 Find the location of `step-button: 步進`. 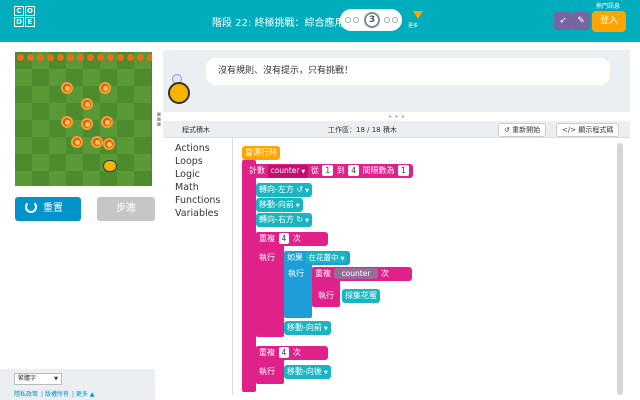

step-button: 步進 is located at coordinates (126, 209).